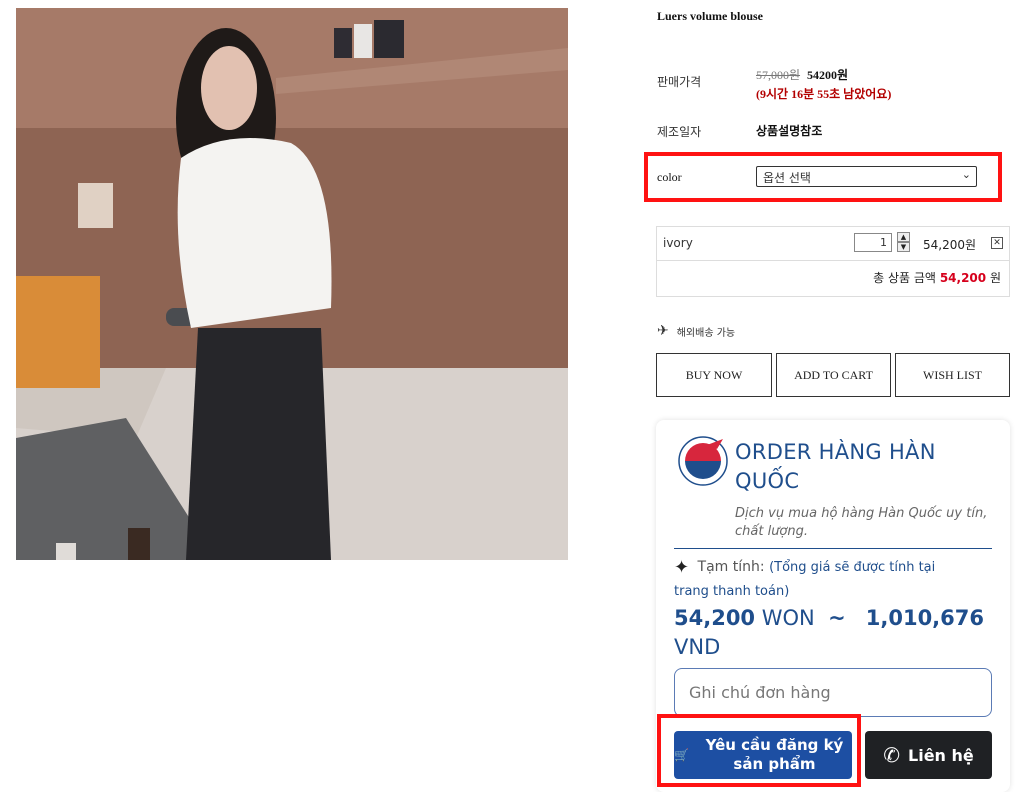  I want to click on won-unit: WON, so click(788, 618).